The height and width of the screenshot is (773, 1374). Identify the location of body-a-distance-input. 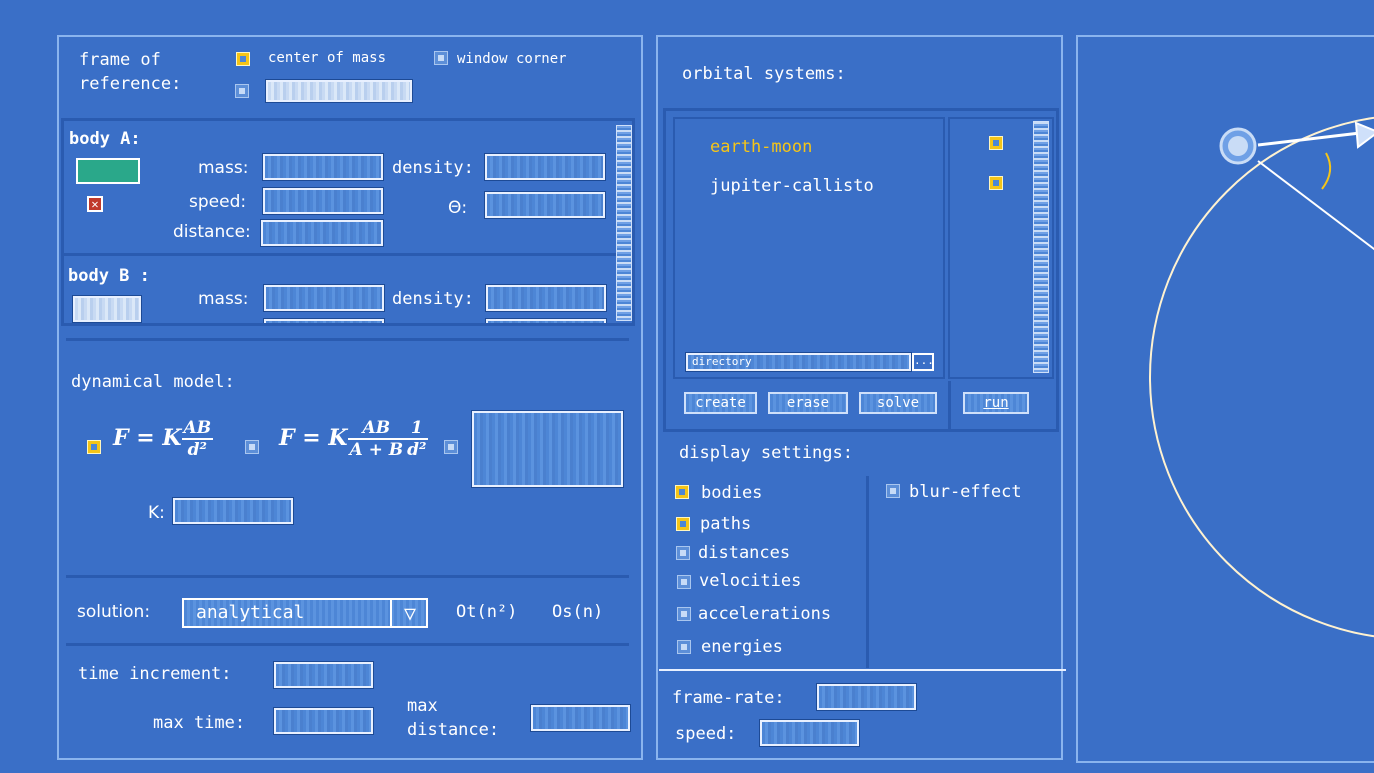
(322, 233).